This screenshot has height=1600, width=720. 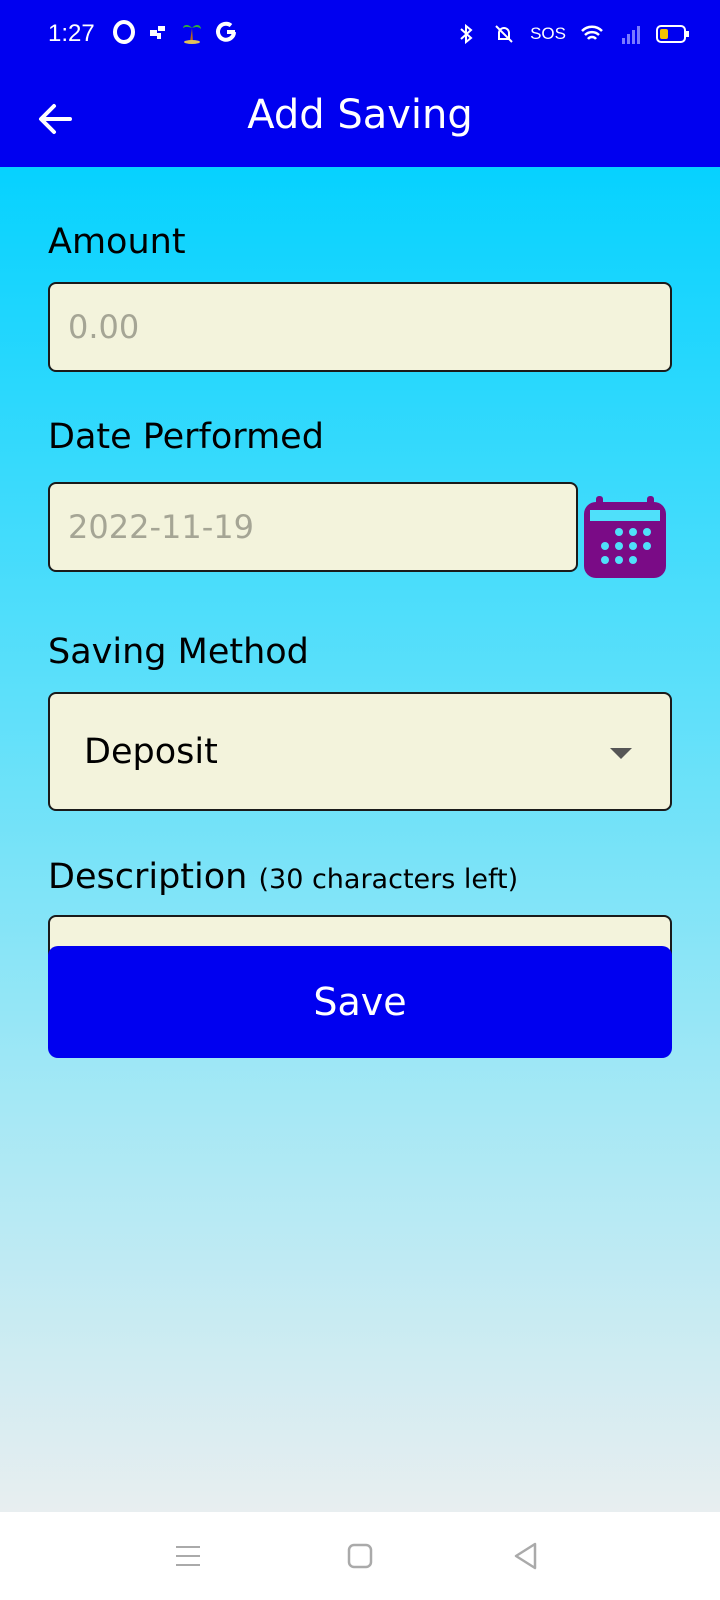 I want to click on date-field-box, so click(x=313, y=527).